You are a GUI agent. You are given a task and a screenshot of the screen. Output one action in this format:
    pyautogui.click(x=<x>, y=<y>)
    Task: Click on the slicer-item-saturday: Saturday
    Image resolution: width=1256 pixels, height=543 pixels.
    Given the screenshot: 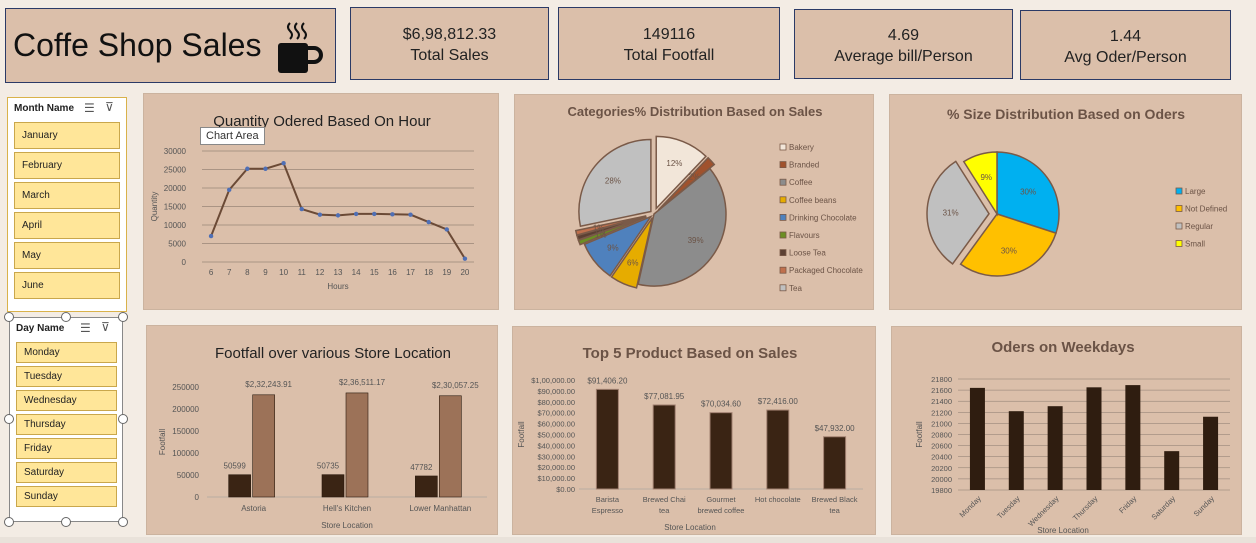 What is the action you would take?
    pyautogui.click(x=66, y=472)
    